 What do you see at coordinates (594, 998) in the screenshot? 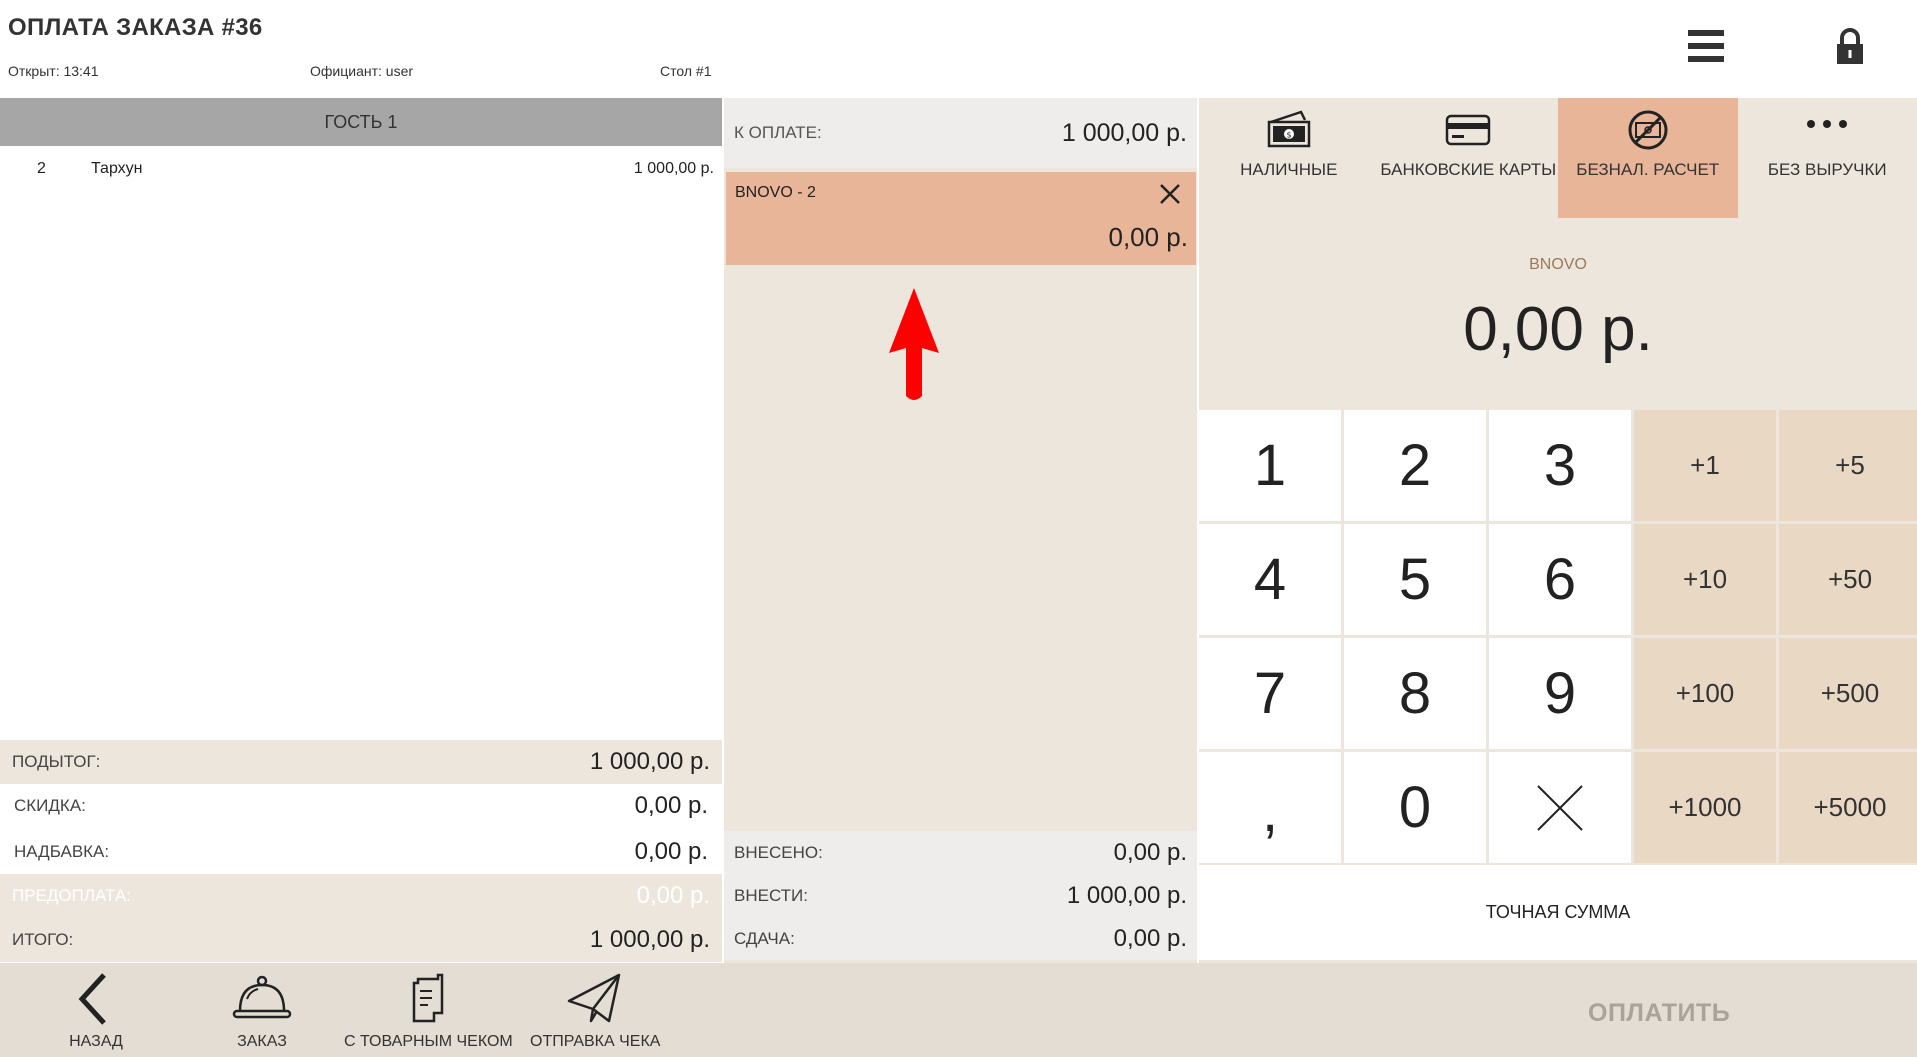
I see `paper-plane-icon` at bounding box center [594, 998].